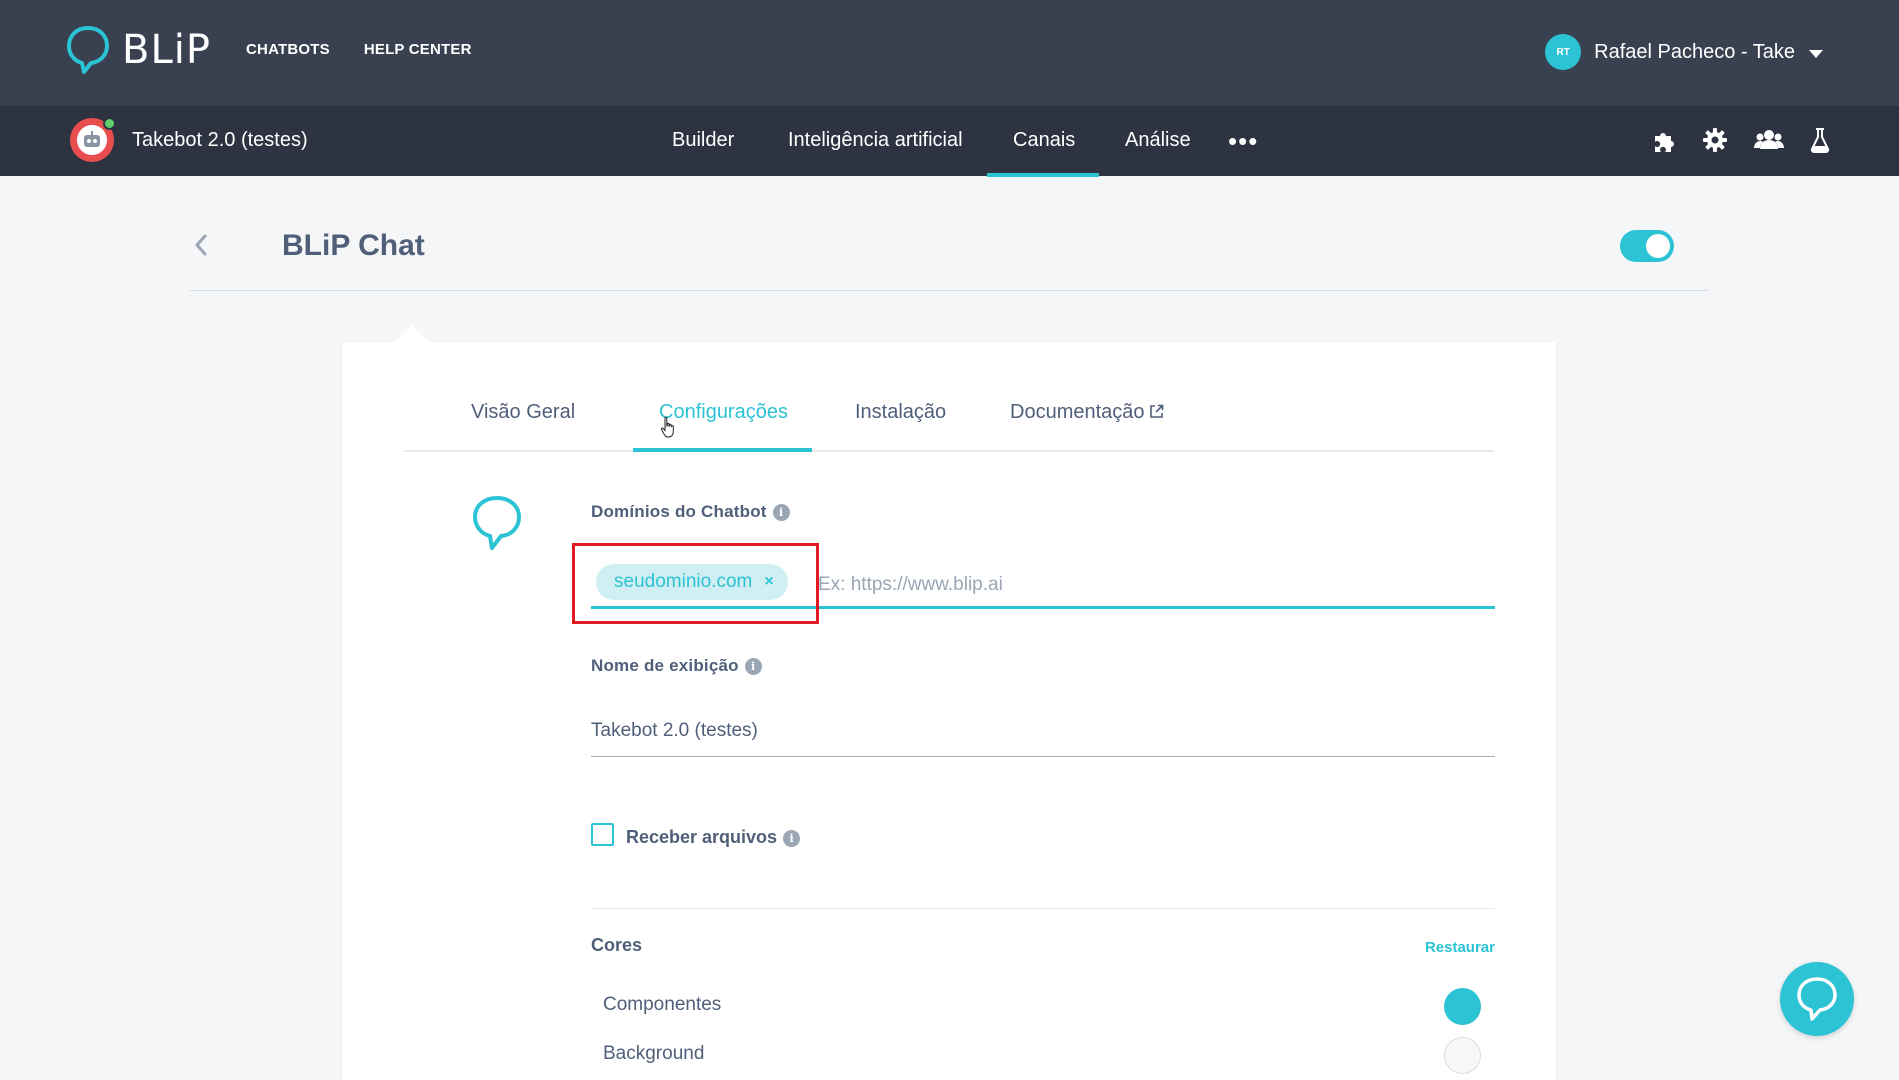  Describe the element at coordinates (617, 945) in the screenshot. I see `colors-section-title: Cores` at that location.